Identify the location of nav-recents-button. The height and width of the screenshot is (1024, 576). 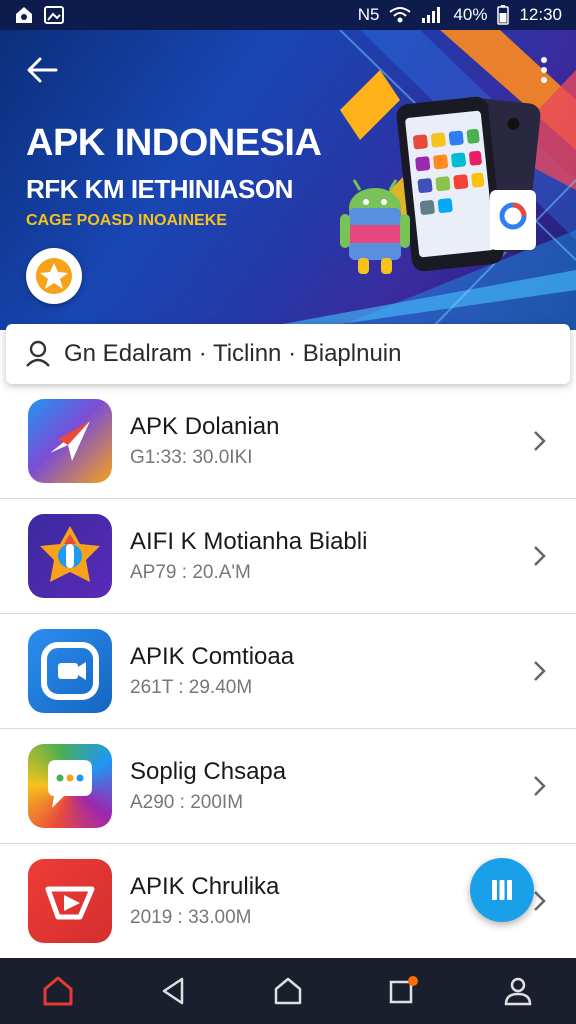
(403, 991).